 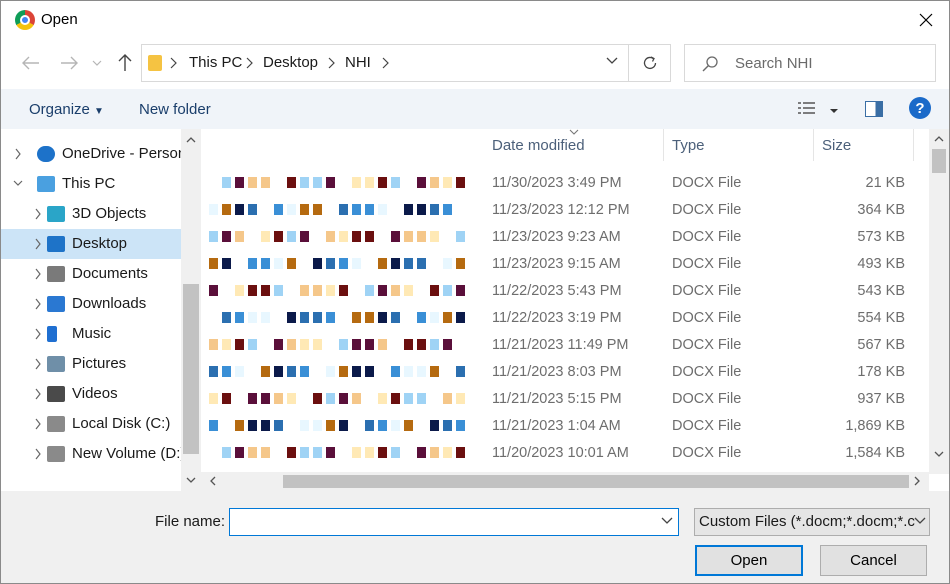 I want to click on nav-item: Desktop, so click(x=91, y=244).